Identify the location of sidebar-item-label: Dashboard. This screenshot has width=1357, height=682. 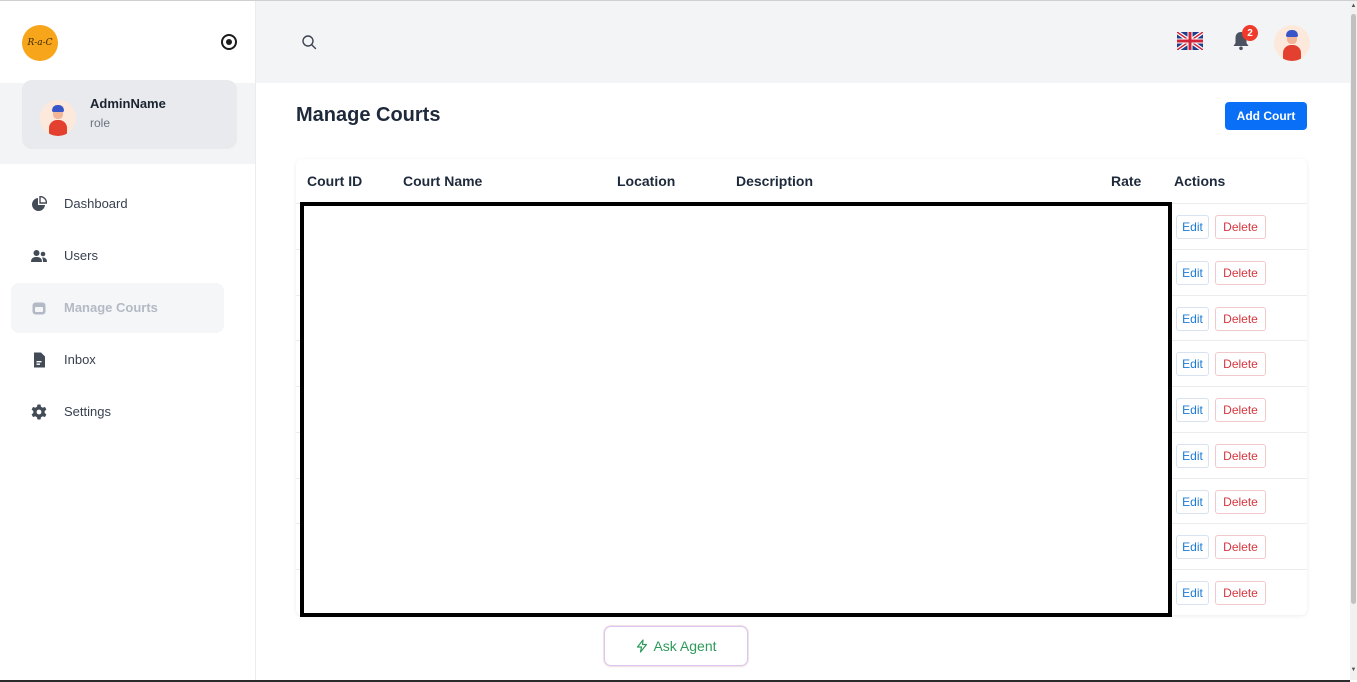
(96, 203).